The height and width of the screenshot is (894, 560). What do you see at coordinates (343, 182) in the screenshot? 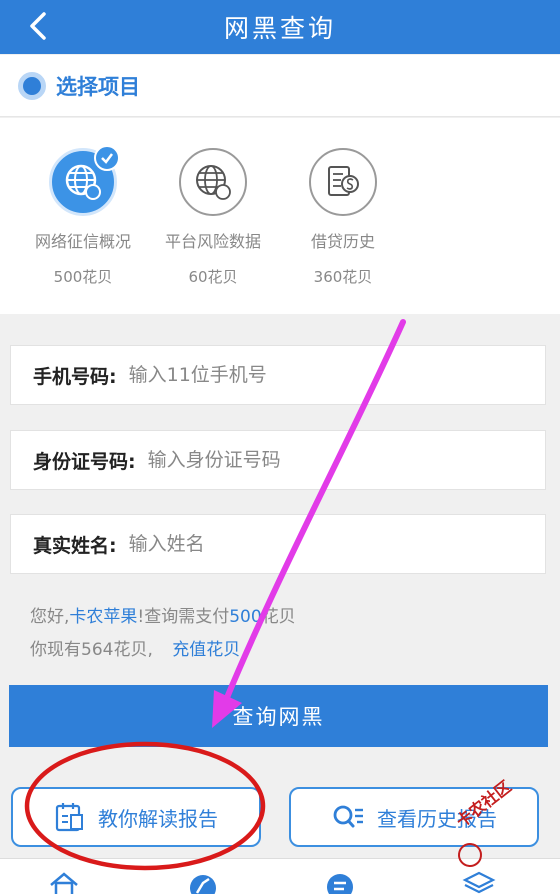
I see `document-money-icon` at bounding box center [343, 182].